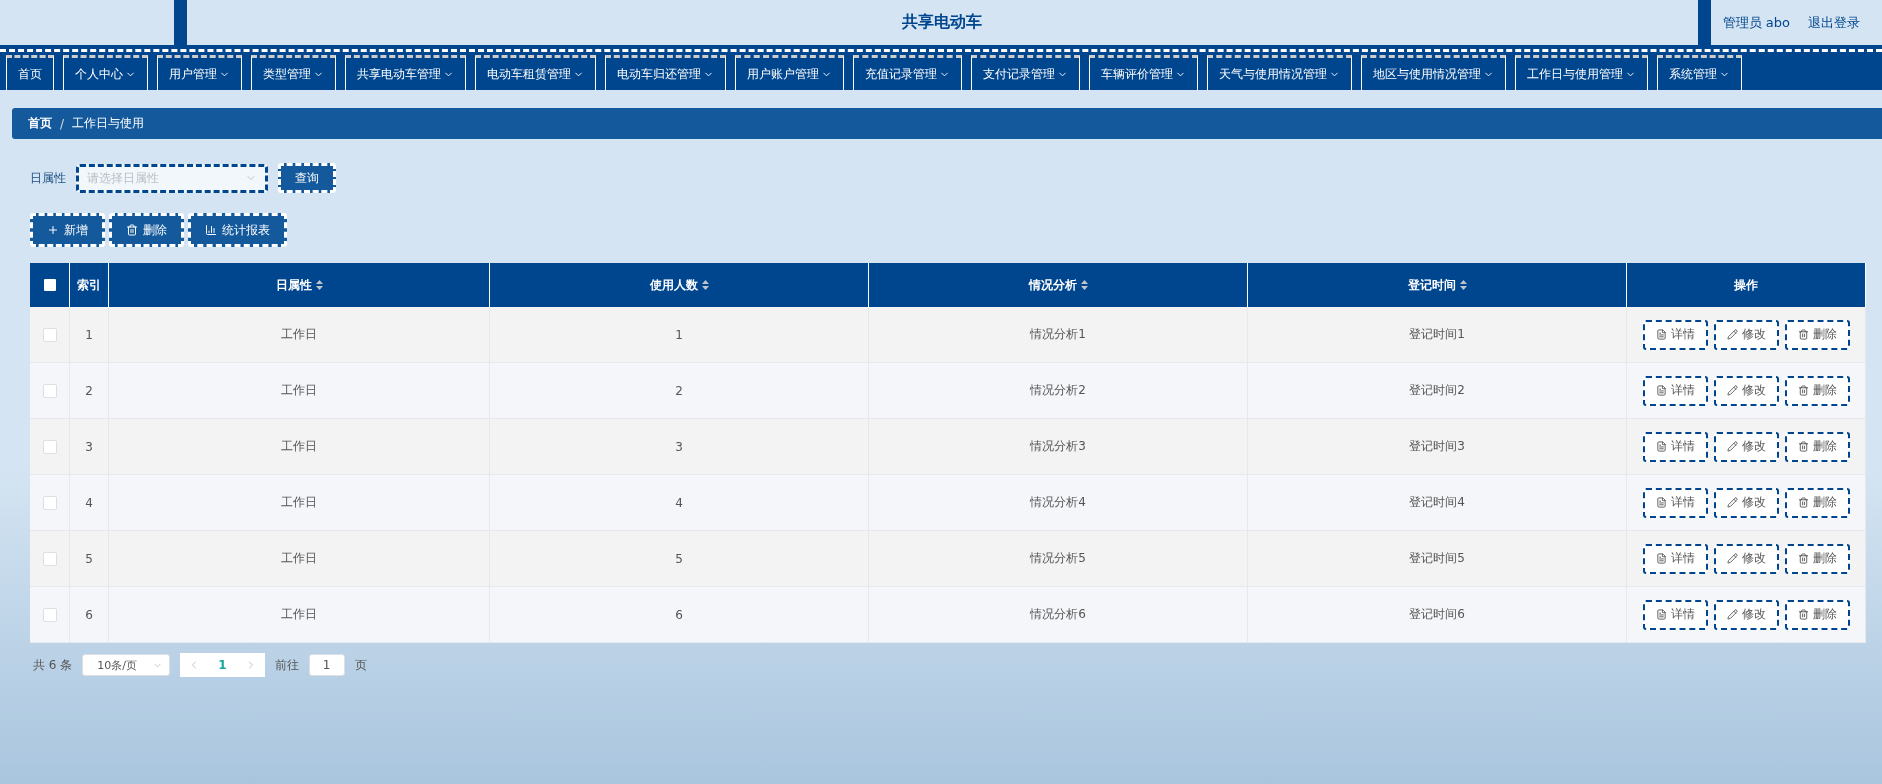  What do you see at coordinates (105, 72) in the screenshot?
I see `nav-item: 个人中心` at bounding box center [105, 72].